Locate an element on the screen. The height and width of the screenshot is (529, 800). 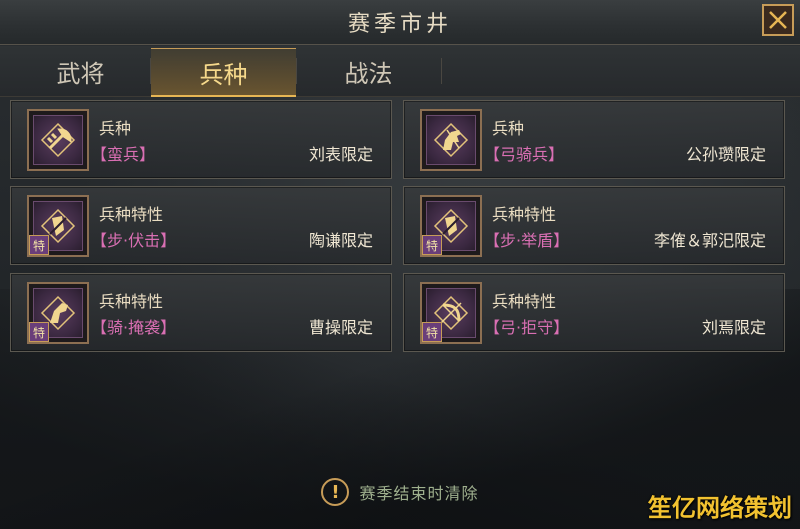
troop-card: 兵种 【弓骑兵】 公孙瓒限定 is located at coordinates (594, 139).